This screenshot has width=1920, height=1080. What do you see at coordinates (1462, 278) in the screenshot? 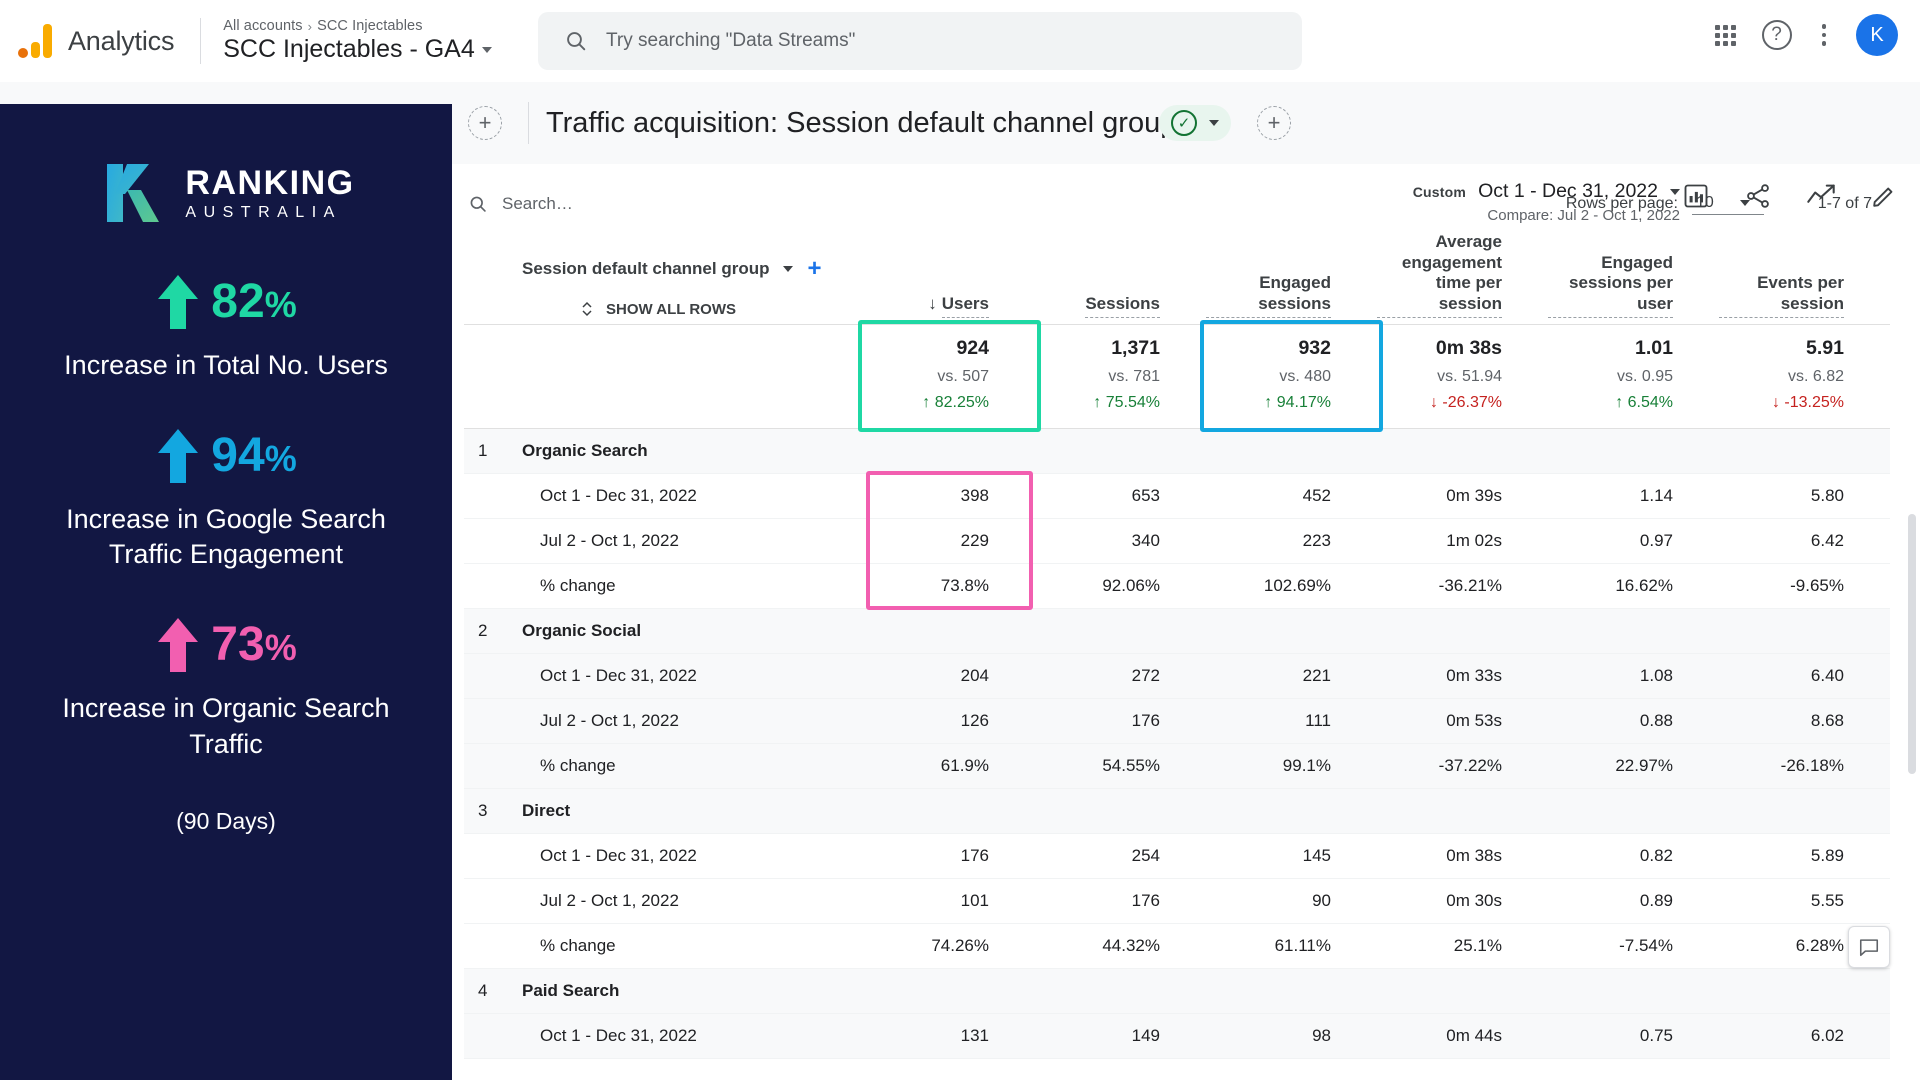
I see `metric-header-avg-engagement-time: Average engagement time per session` at bounding box center [1462, 278].